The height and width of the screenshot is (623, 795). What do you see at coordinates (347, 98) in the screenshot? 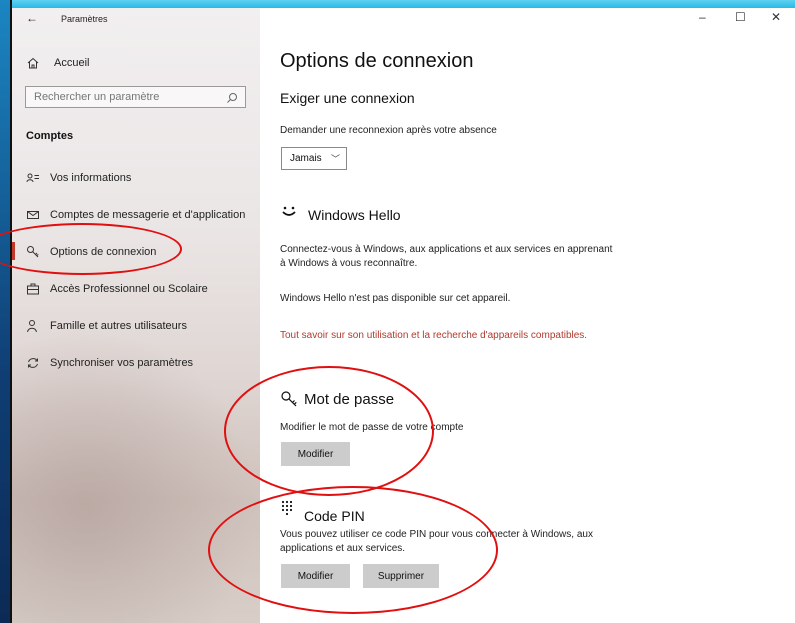
I see `require-signin-heading: Exiger une connexion` at bounding box center [347, 98].